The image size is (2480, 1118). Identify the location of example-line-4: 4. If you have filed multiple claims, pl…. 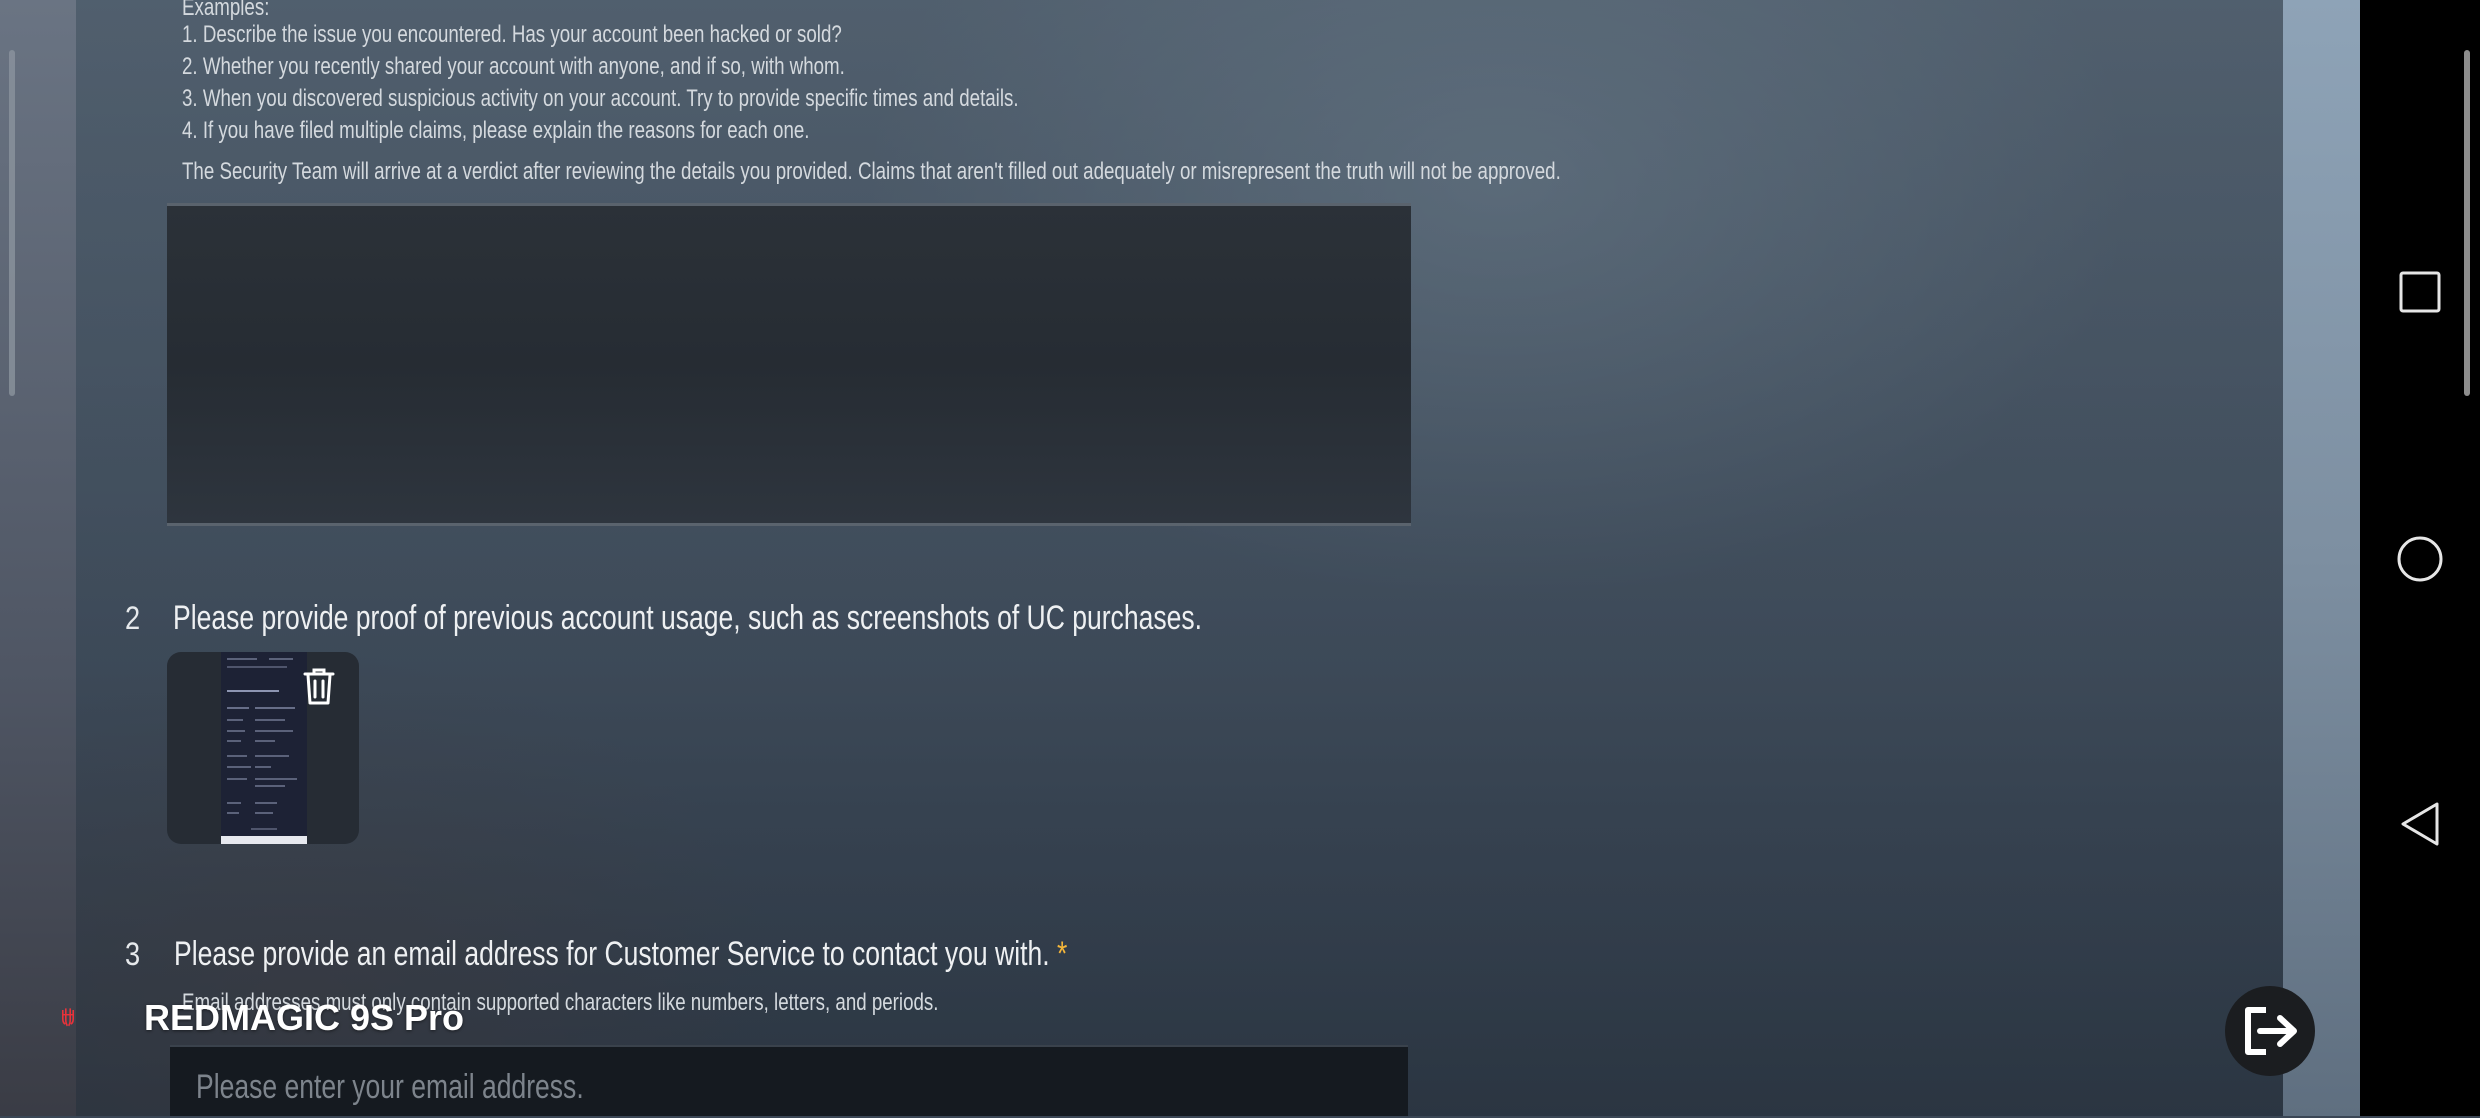
(496, 130).